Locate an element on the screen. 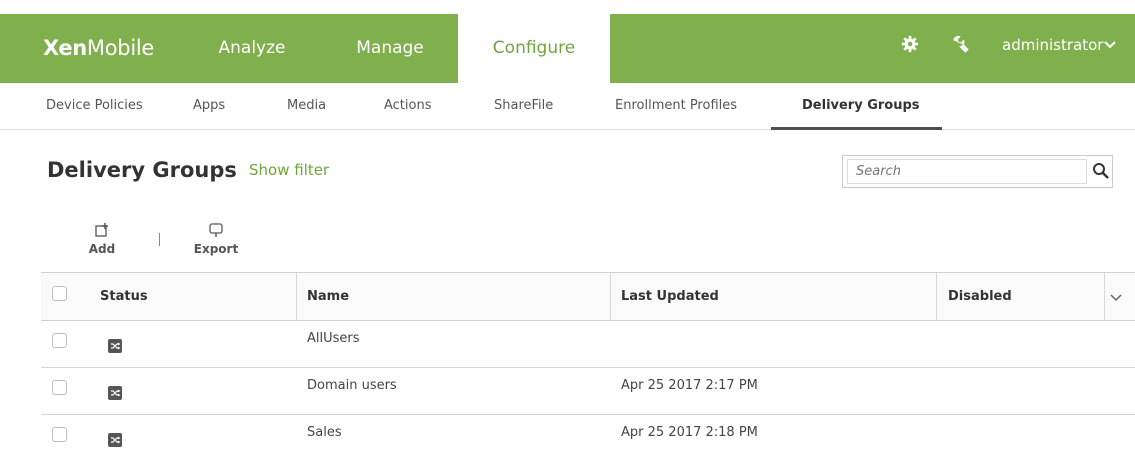 The image size is (1135, 455). table-row: Domain users Apr 25 2017 2:17 PM is located at coordinates (588, 391).